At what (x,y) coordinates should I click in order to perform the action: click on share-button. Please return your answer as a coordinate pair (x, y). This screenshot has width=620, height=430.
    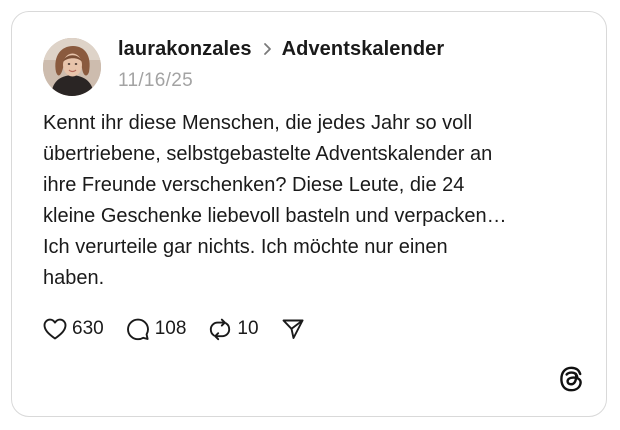
    Looking at the image, I should click on (293, 329).